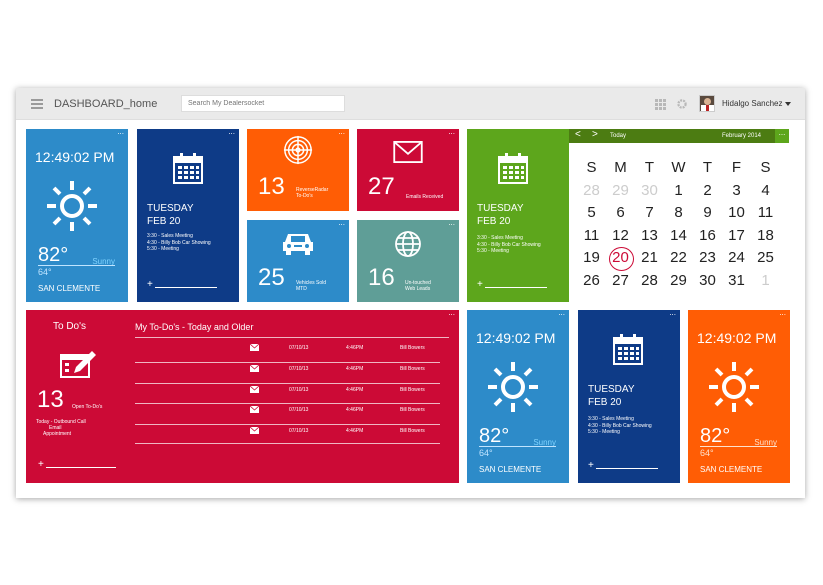 The image size is (823, 585). What do you see at coordinates (408, 261) in the screenshot?
I see `web-leads-tile: ... 16 Un-touched Web Leads` at bounding box center [408, 261].